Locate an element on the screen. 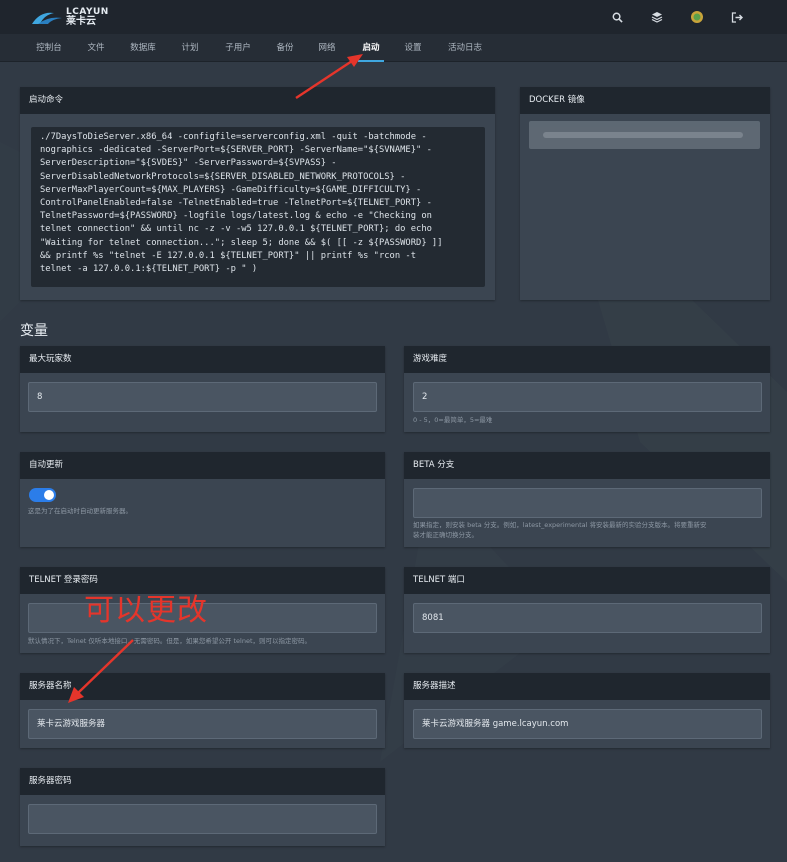 The image size is (787, 862). server-description-input: 莱卡云游戏服务器 game.lcayun.com is located at coordinates (587, 724).